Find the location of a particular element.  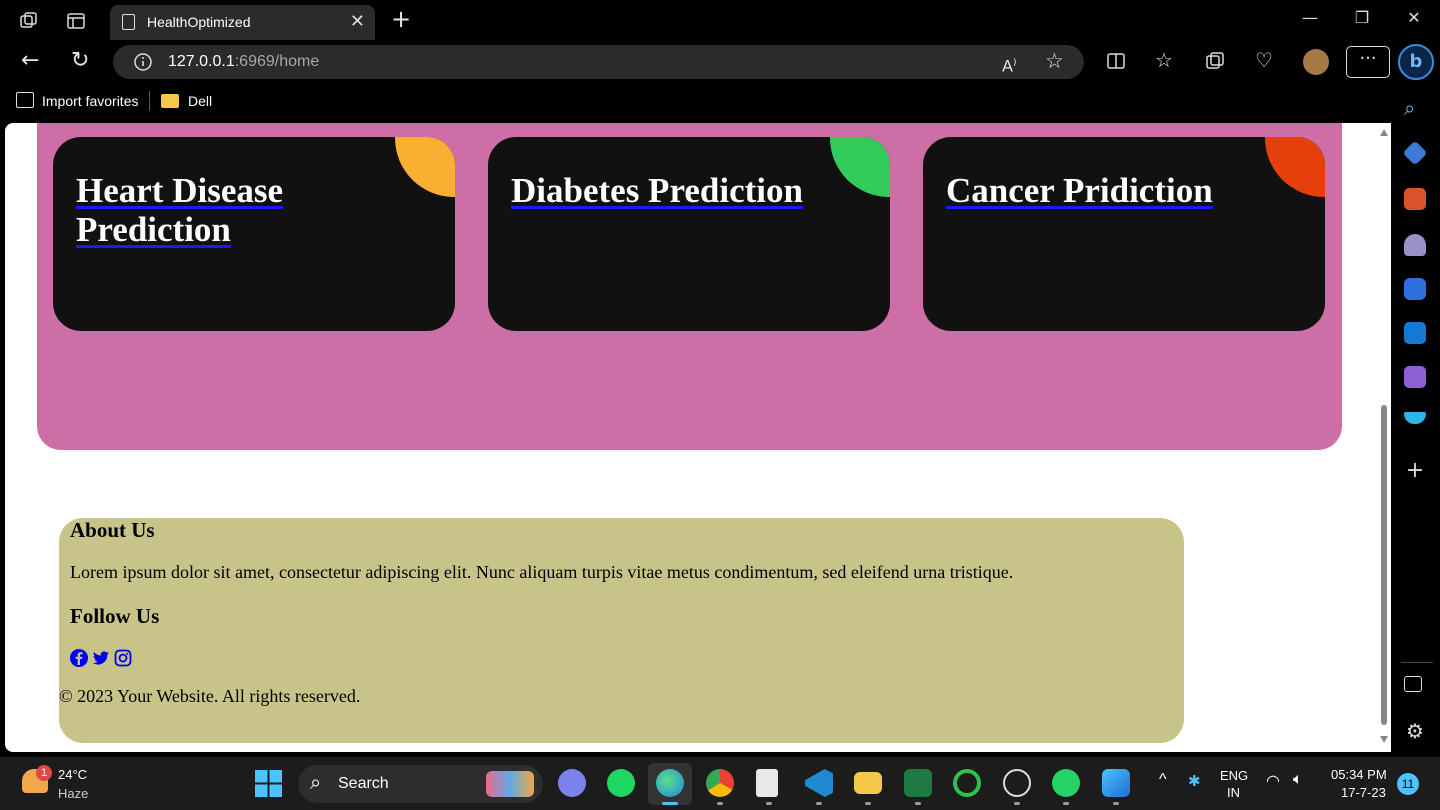

workspaces-icon is located at coordinates (29, 22).